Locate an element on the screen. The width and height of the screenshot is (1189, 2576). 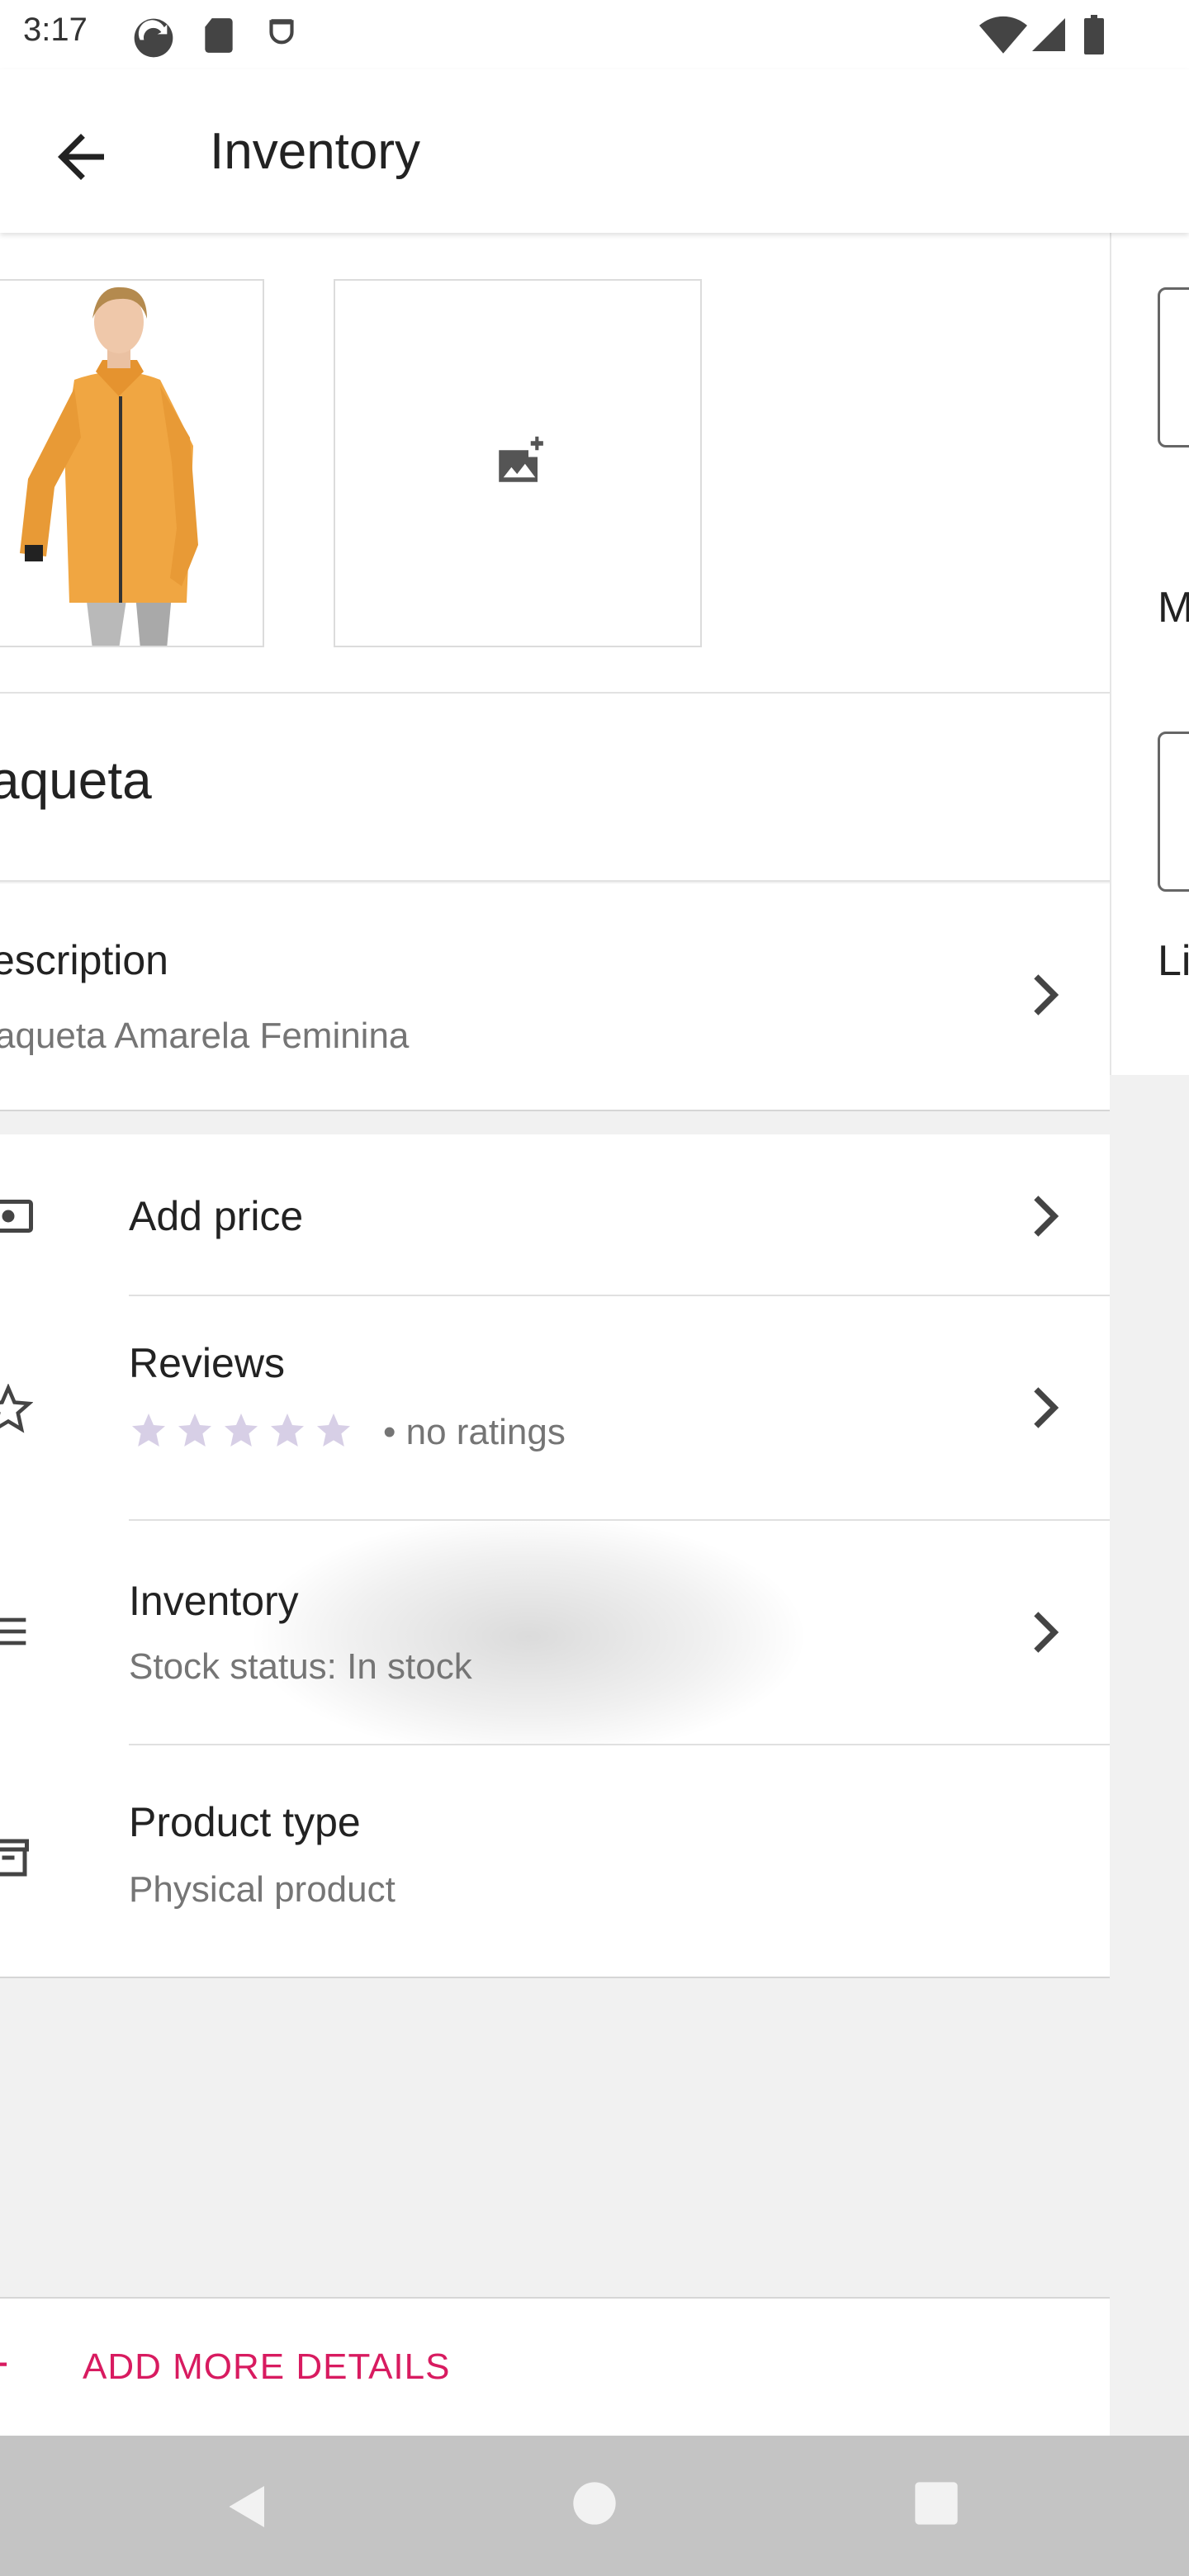
adjacent-panel: M Li is located at coordinates (1149, 654).